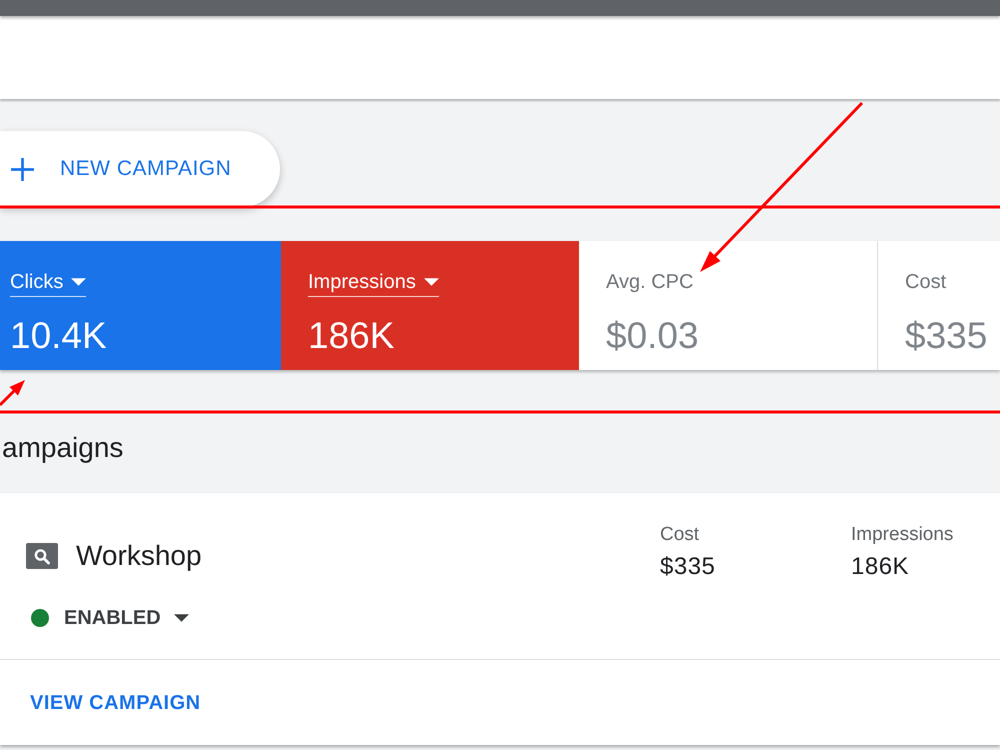 This screenshot has width=1000, height=750. Describe the element at coordinates (680, 535) in the screenshot. I see `stat-label: Cost` at that location.